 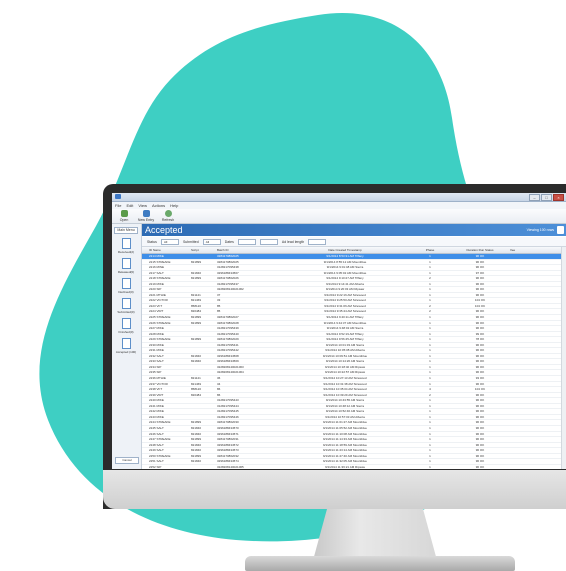 What do you see at coordinates (211, 241) in the screenshot?
I see `submitted-filter-select: All` at bounding box center [211, 241].